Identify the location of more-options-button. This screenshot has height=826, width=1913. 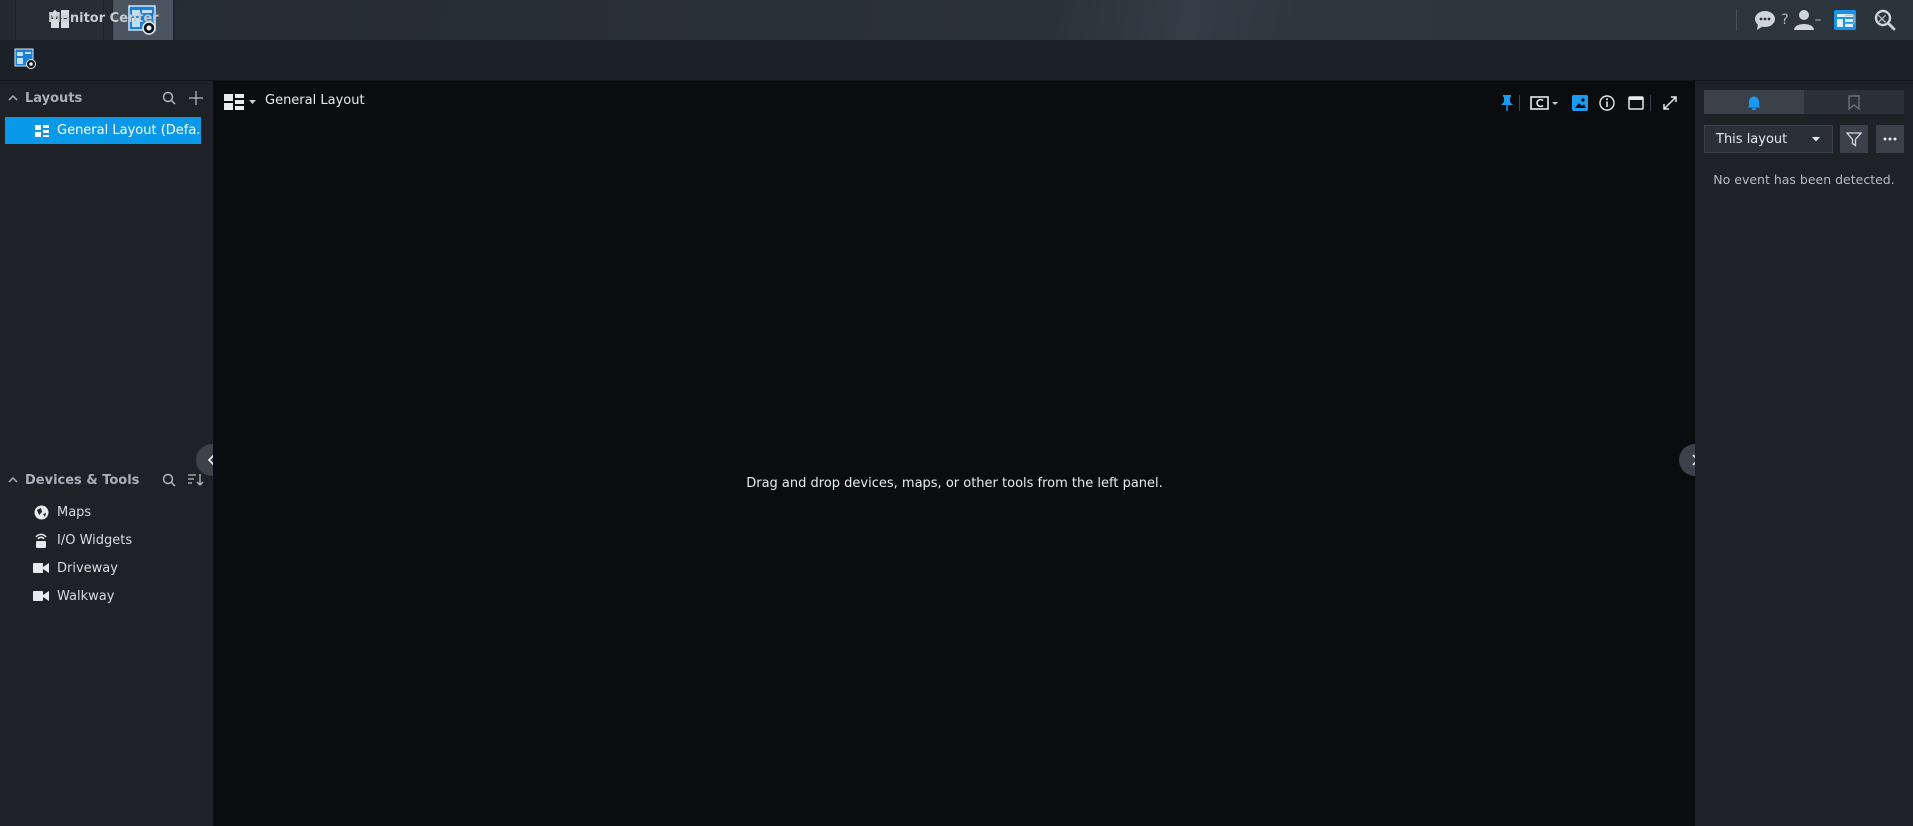
(1890, 139).